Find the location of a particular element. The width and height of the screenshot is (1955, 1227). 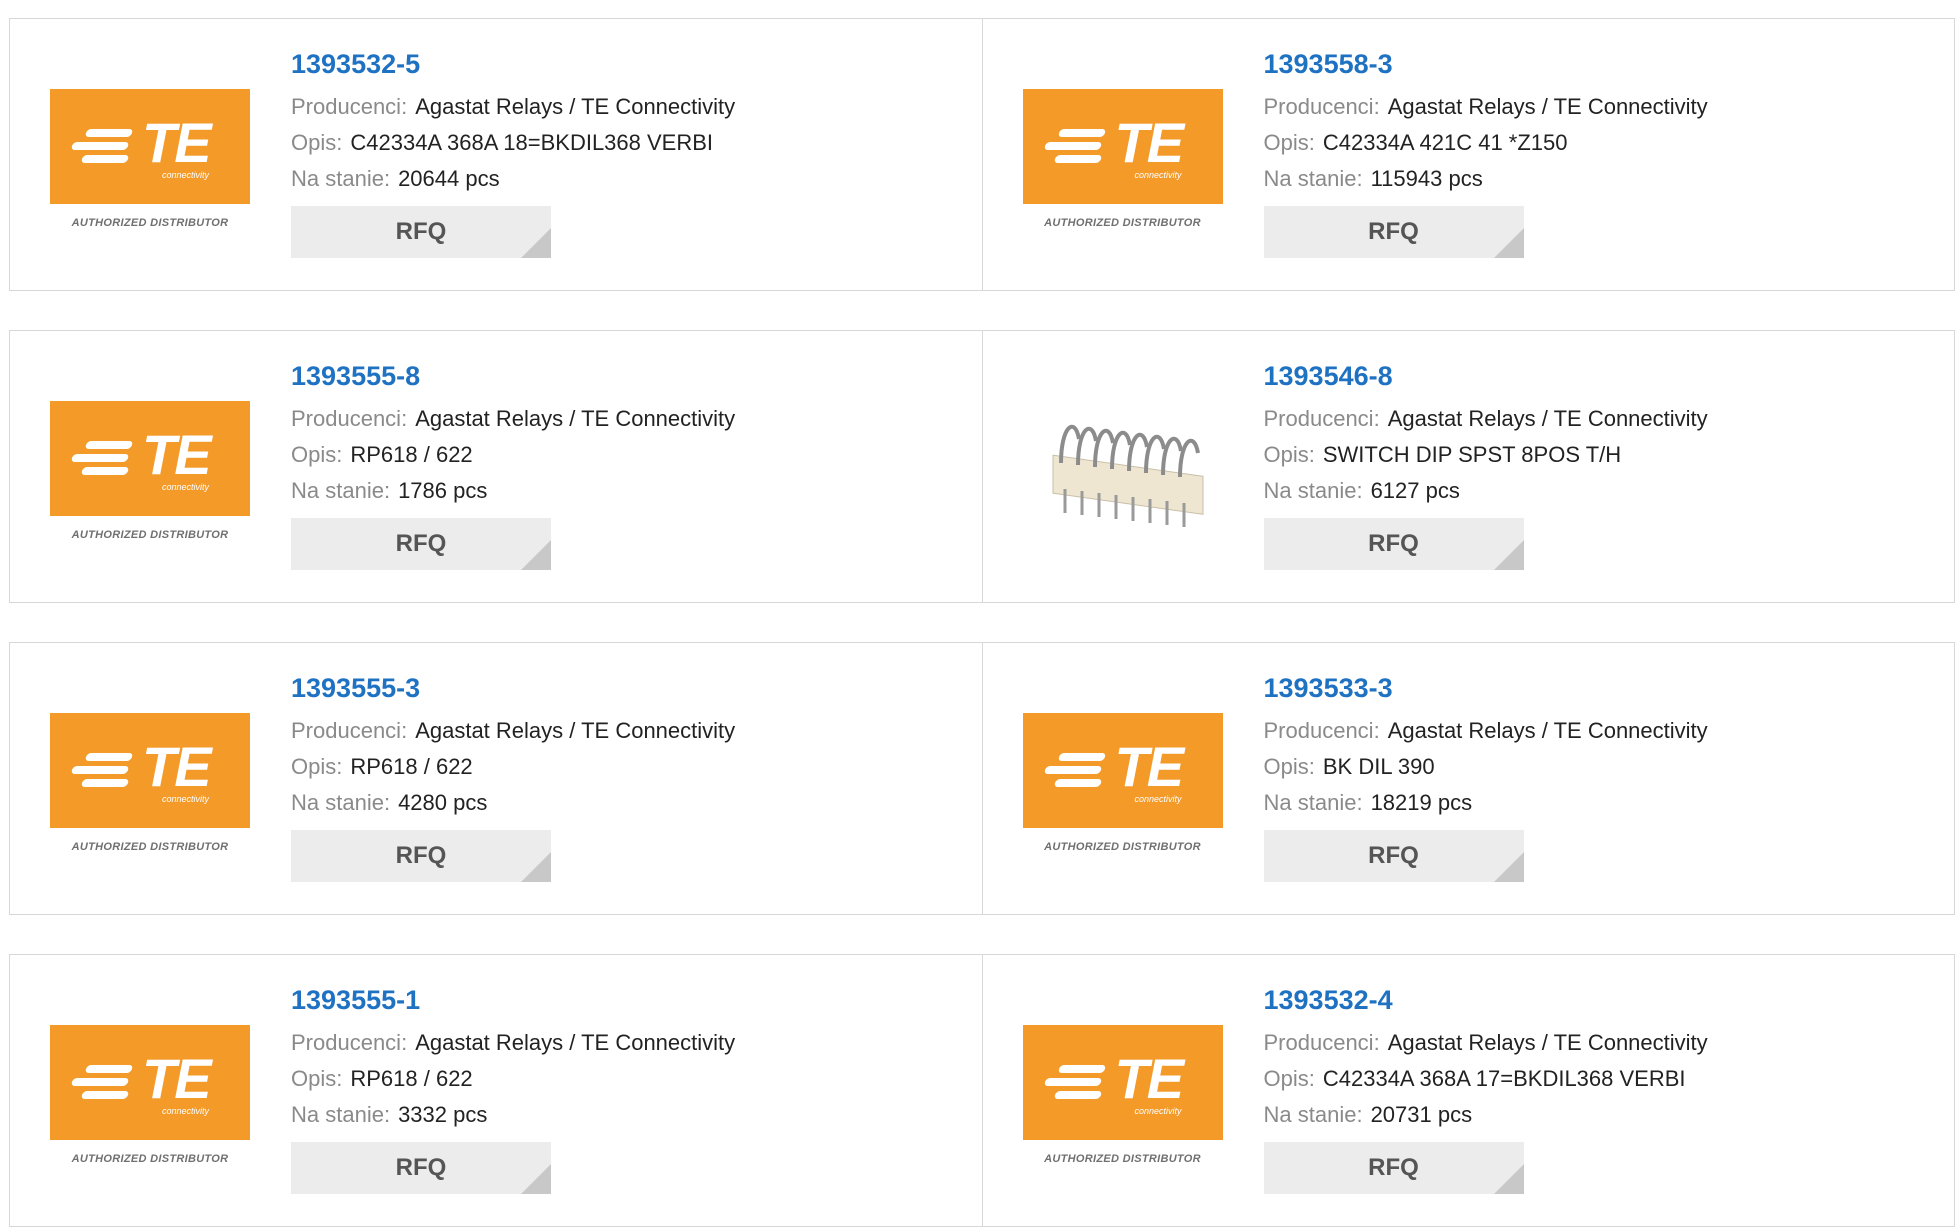

part-number-link: 1393532-4 is located at coordinates (1486, 1000).